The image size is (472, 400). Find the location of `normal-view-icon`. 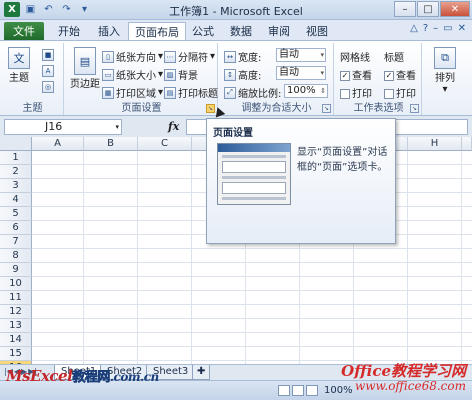

normal-view-icon is located at coordinates (284, 390).